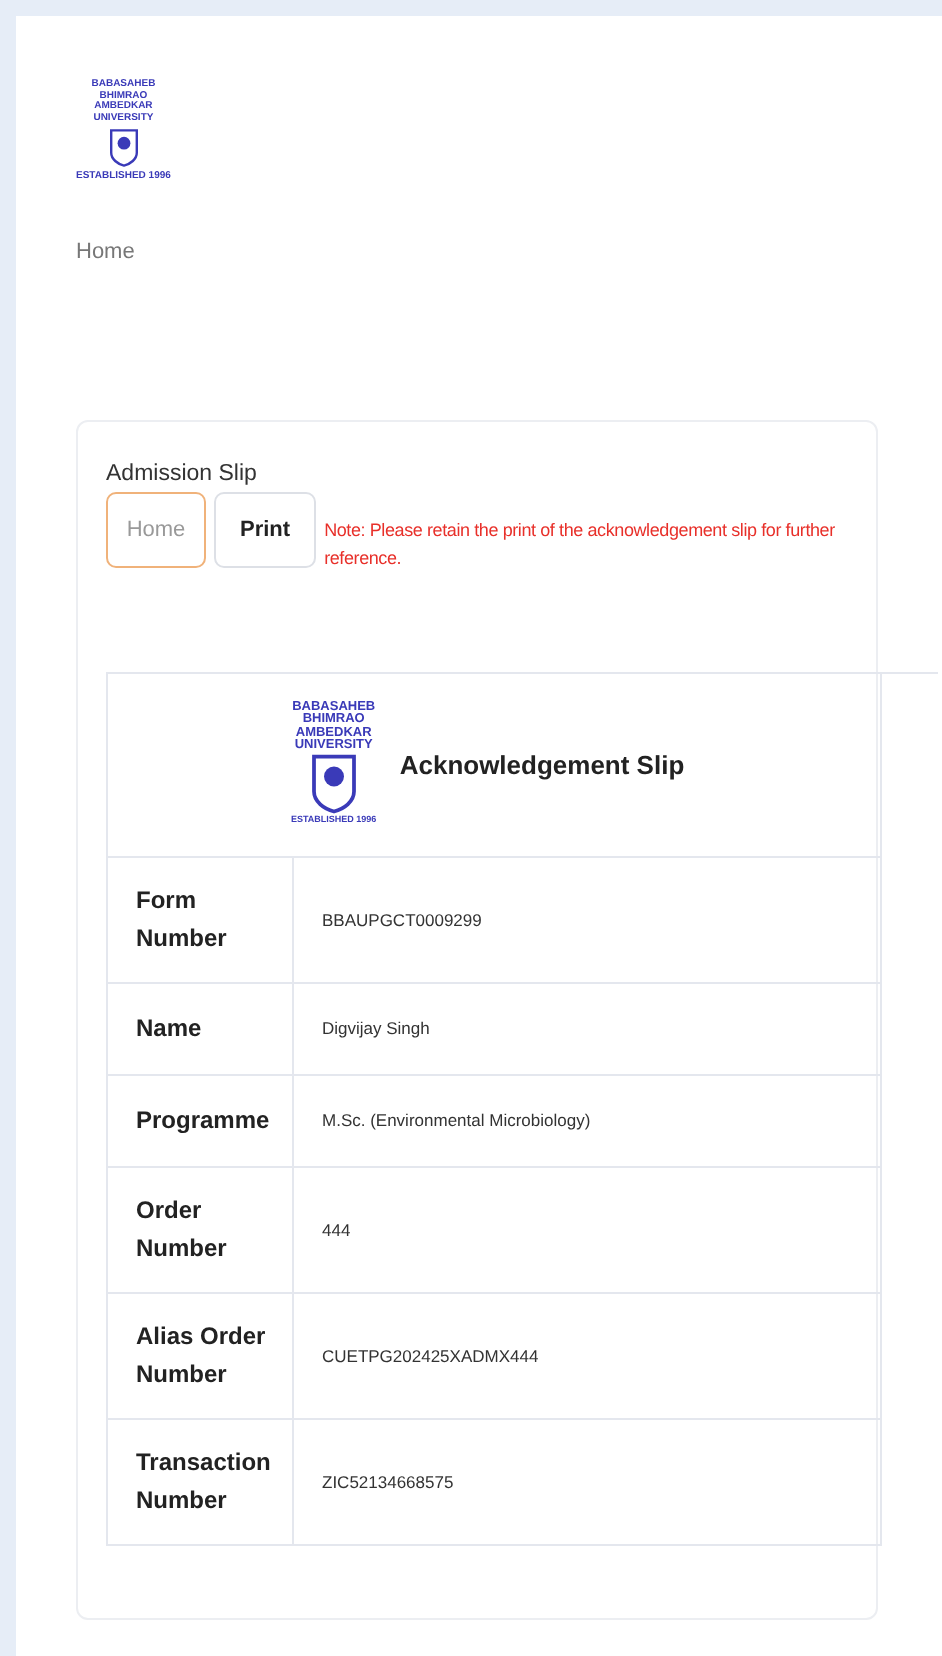 Image resolution: width=942 pixels, height=1656 pixels. What do you see at coordinates (156, 529) in the screenshot?
I see `home-button: Home` at bounding box center [156, 529].